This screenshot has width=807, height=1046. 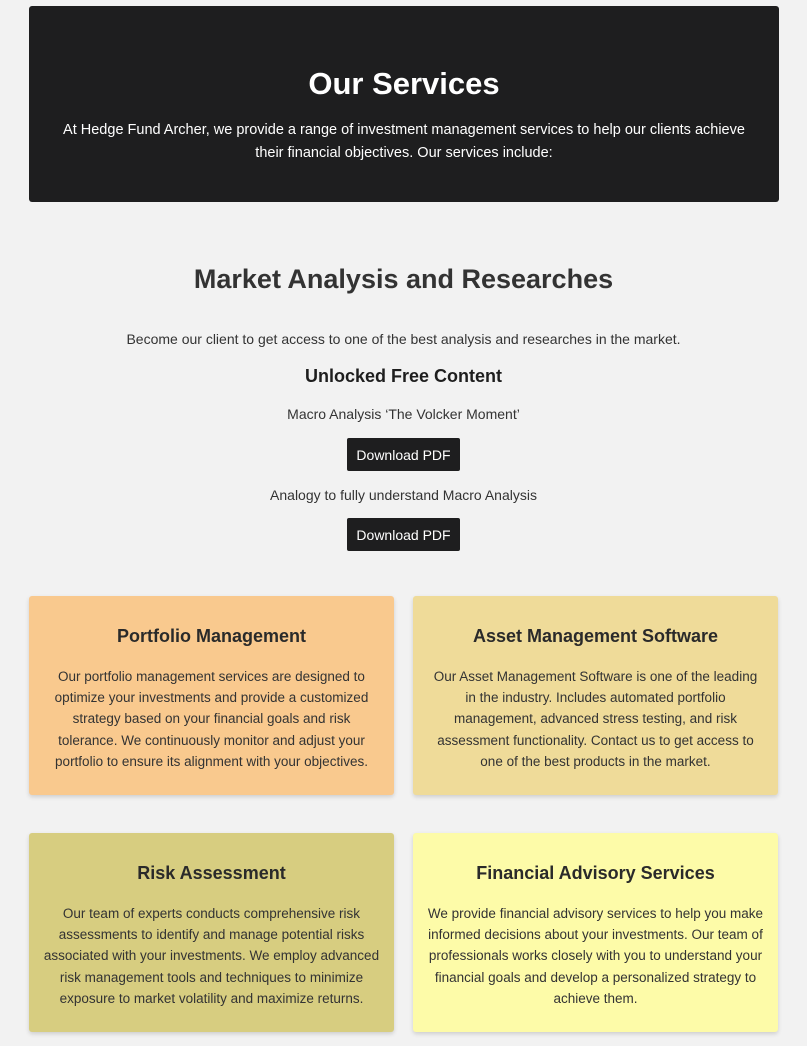 I want to click on service-card-title: Risk Assessment, so click(x=211, y=873).